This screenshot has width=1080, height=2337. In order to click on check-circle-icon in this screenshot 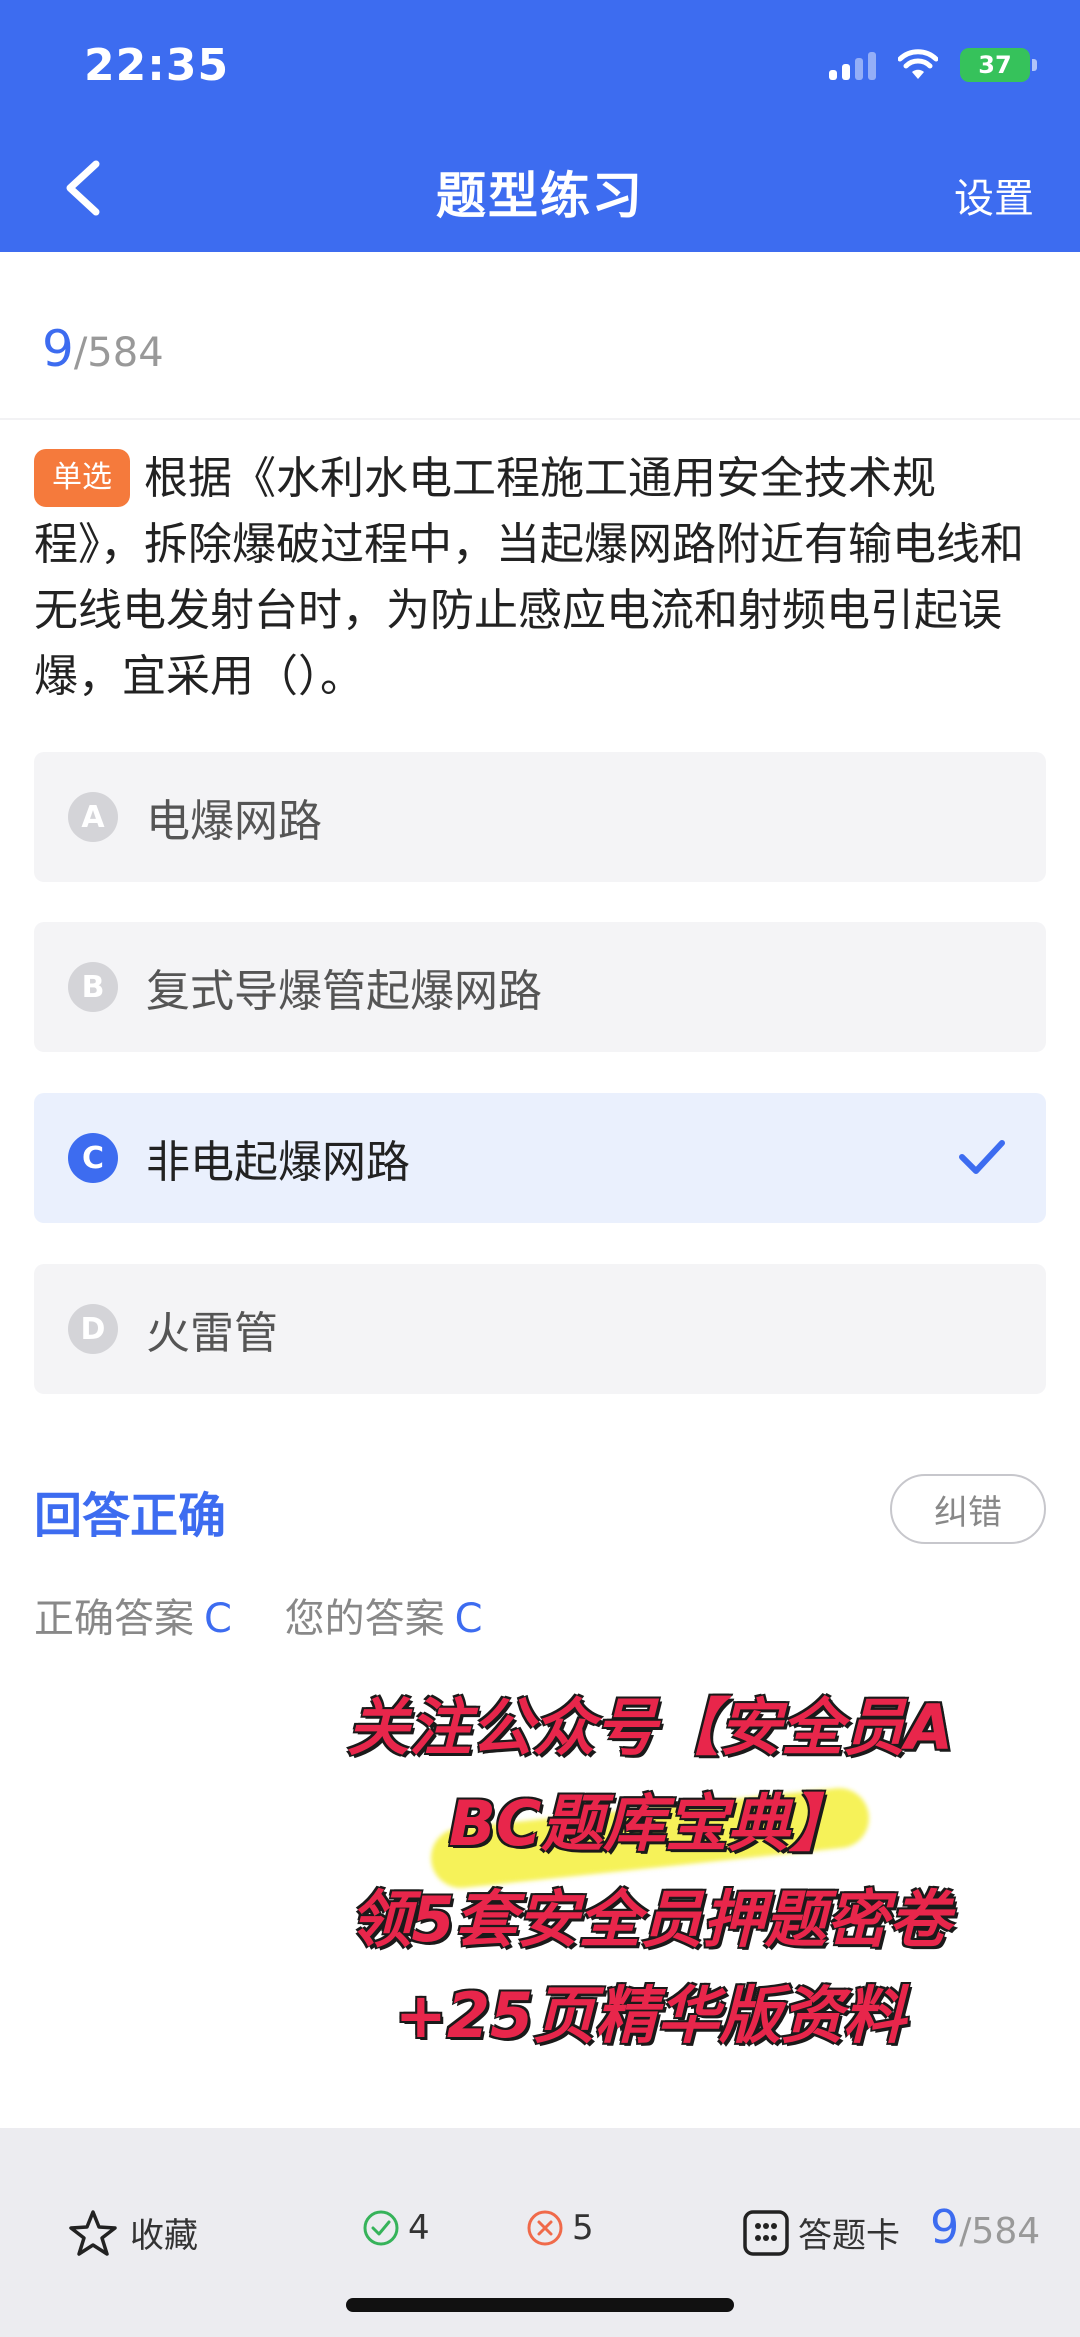, I will do `click(381, 2228)`.